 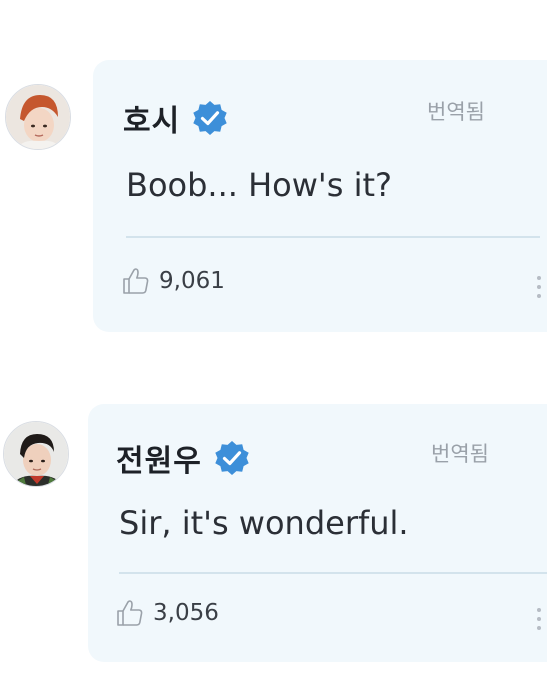 I want to click on author-name: 전원우, so click(x=159, y=458).